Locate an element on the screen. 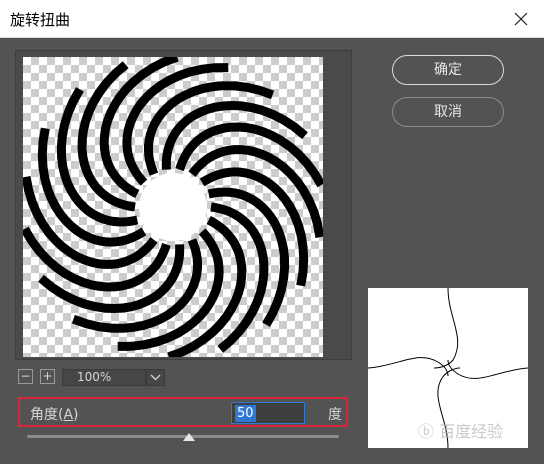 Image resolution: width=544 pixels, height=464 pixels. close-icon is located at coordinates (521, 19).